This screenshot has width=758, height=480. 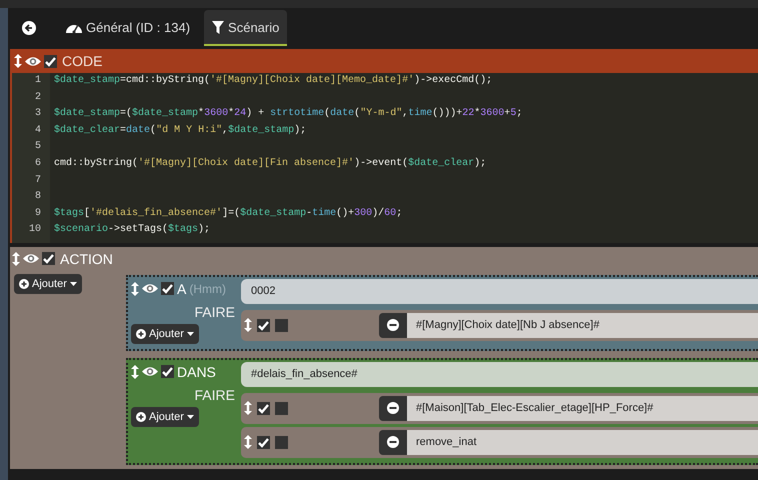 What do you see at coordinates (38, 147) in the screenshot?
I see `line-number: 5` at bounding box center [38, 147].